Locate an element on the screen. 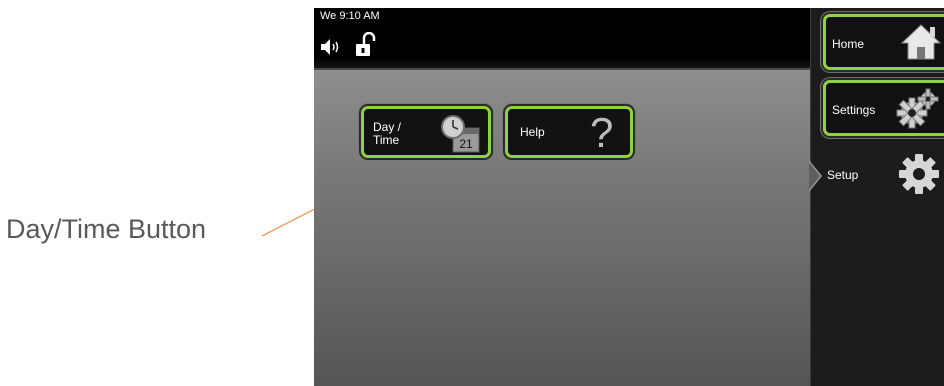  settings-label: Settings is located at coordinates (854, 110).